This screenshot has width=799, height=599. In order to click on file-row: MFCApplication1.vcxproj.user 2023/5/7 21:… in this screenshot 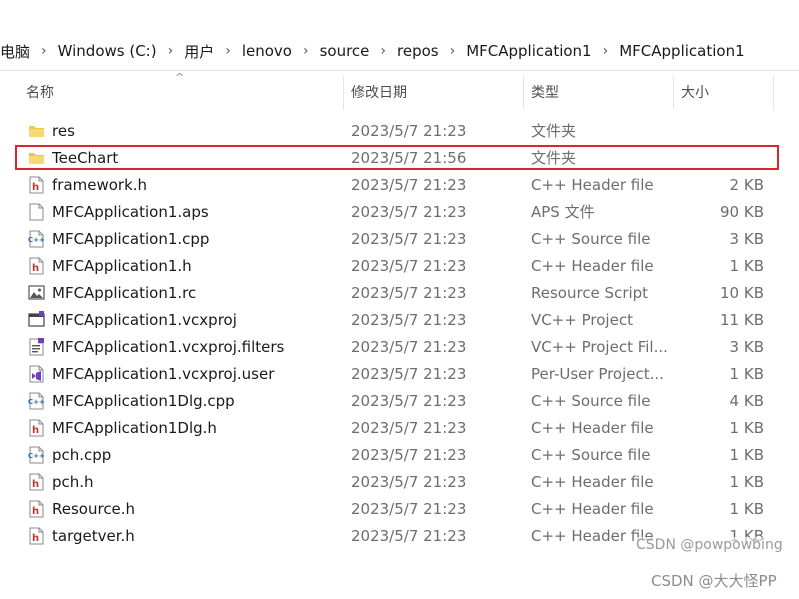, I will do `click(399, 374)`.